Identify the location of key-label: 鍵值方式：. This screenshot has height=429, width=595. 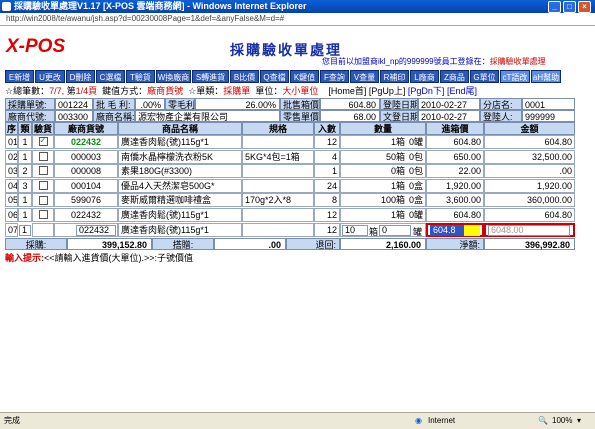
(125, 91).